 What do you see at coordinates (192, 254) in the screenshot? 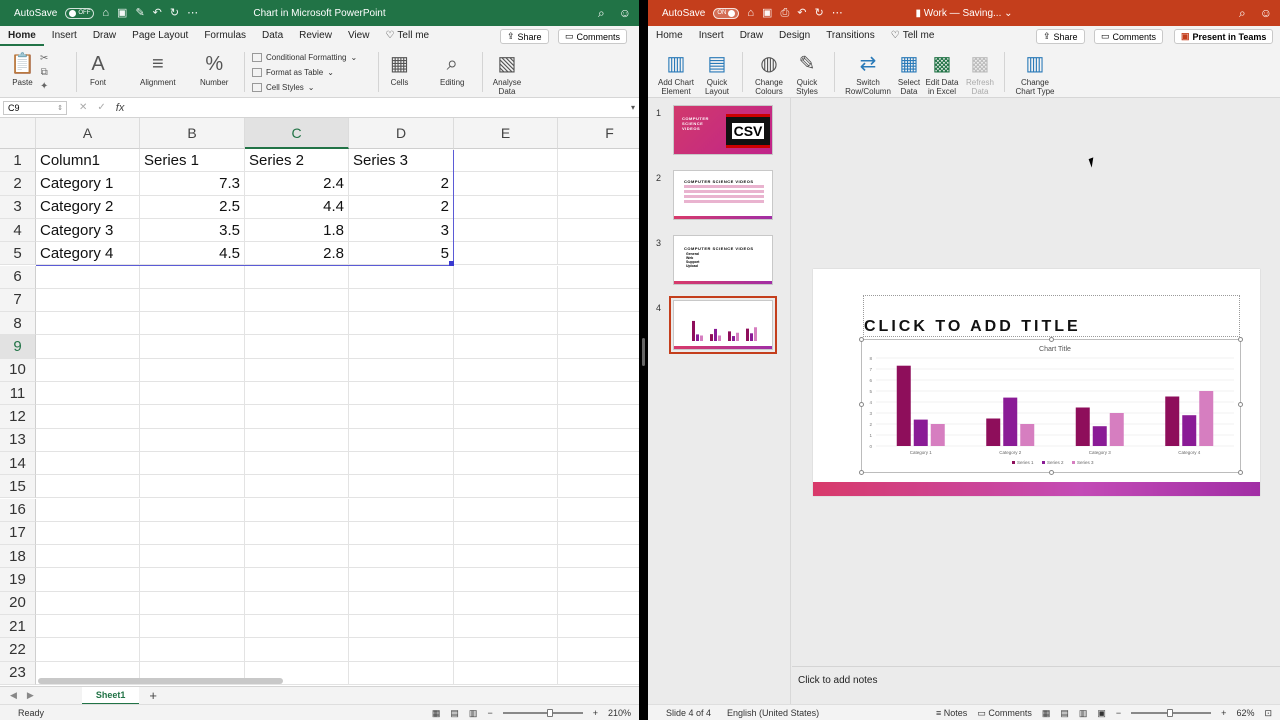
I see `cell-b5: 4.5` at bounding box center [192, 254].